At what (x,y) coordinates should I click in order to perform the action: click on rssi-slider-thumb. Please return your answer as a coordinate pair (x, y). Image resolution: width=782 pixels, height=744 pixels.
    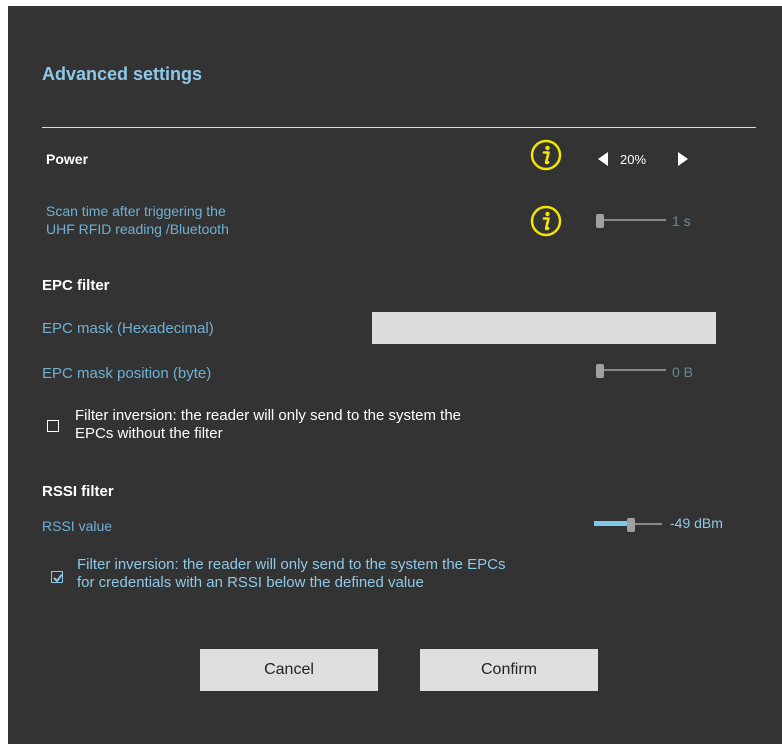
    Looking at the image, I should click on (631, 525).